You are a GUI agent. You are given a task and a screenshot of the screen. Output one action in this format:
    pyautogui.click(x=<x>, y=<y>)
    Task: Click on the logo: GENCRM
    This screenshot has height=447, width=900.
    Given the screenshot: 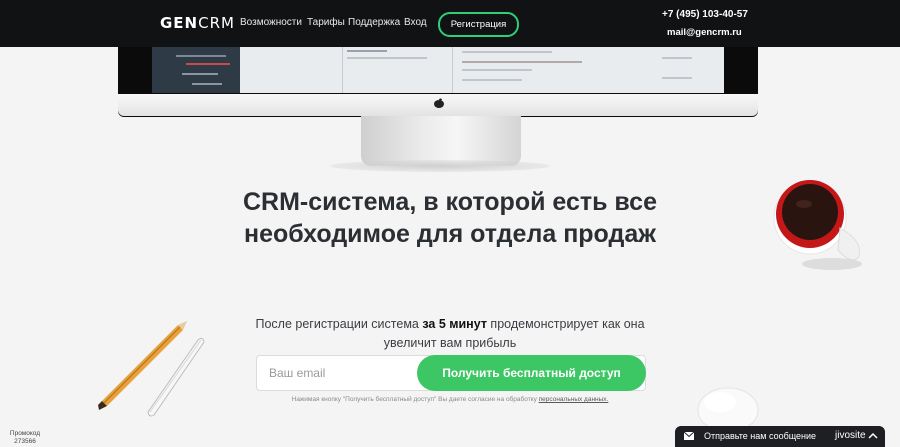 What is the action you would take?
    pyautogui.click(x=197, y=23)
    